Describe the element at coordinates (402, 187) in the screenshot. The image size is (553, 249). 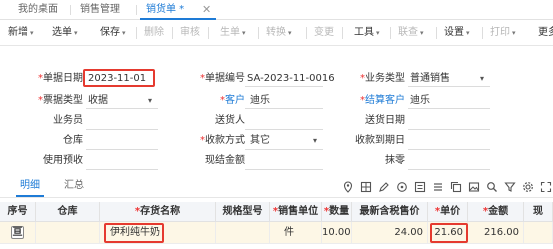
I see `circle-icon` at that location.